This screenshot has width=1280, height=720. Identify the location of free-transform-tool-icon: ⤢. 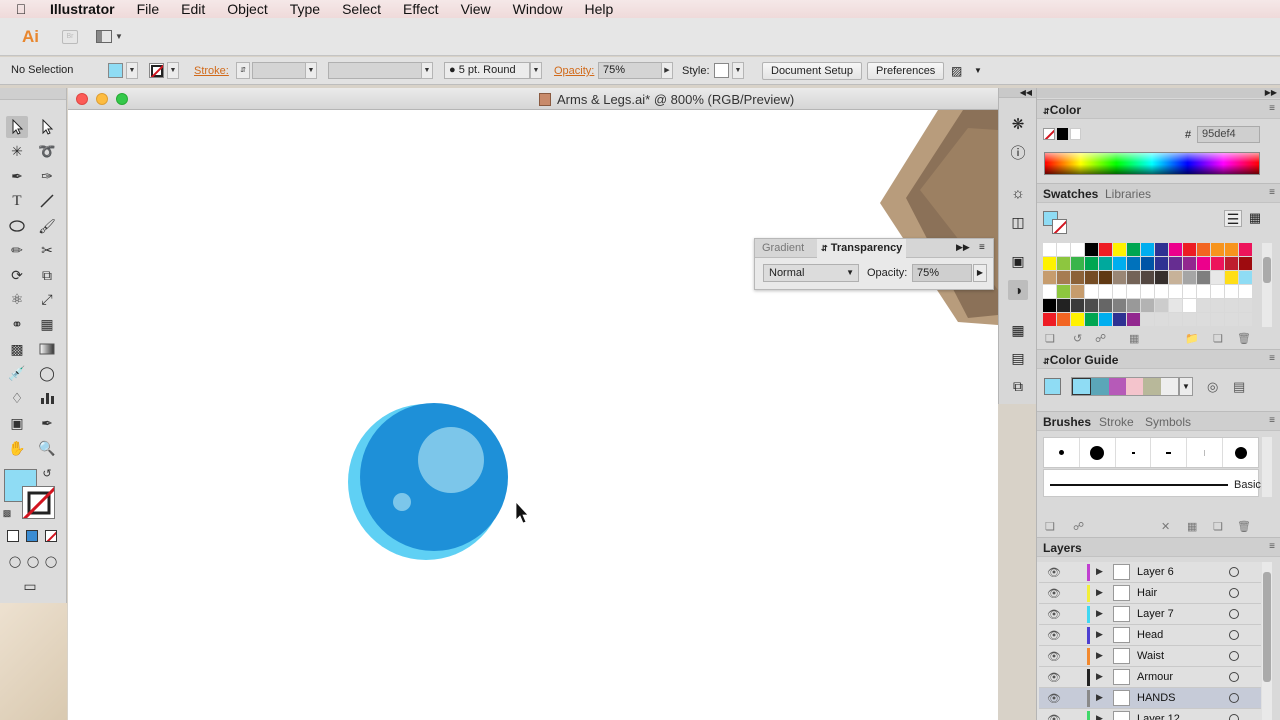
(47, 299).